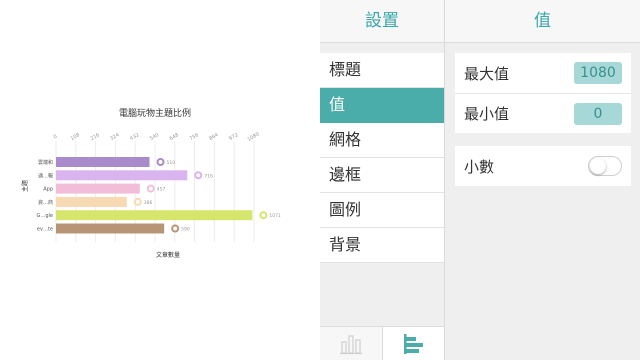 The image size is (640, 360). What do you see at coordinates (44, 216) in the screenshot?
I see `category-label: G…gle` at bounding box center [44, 216].